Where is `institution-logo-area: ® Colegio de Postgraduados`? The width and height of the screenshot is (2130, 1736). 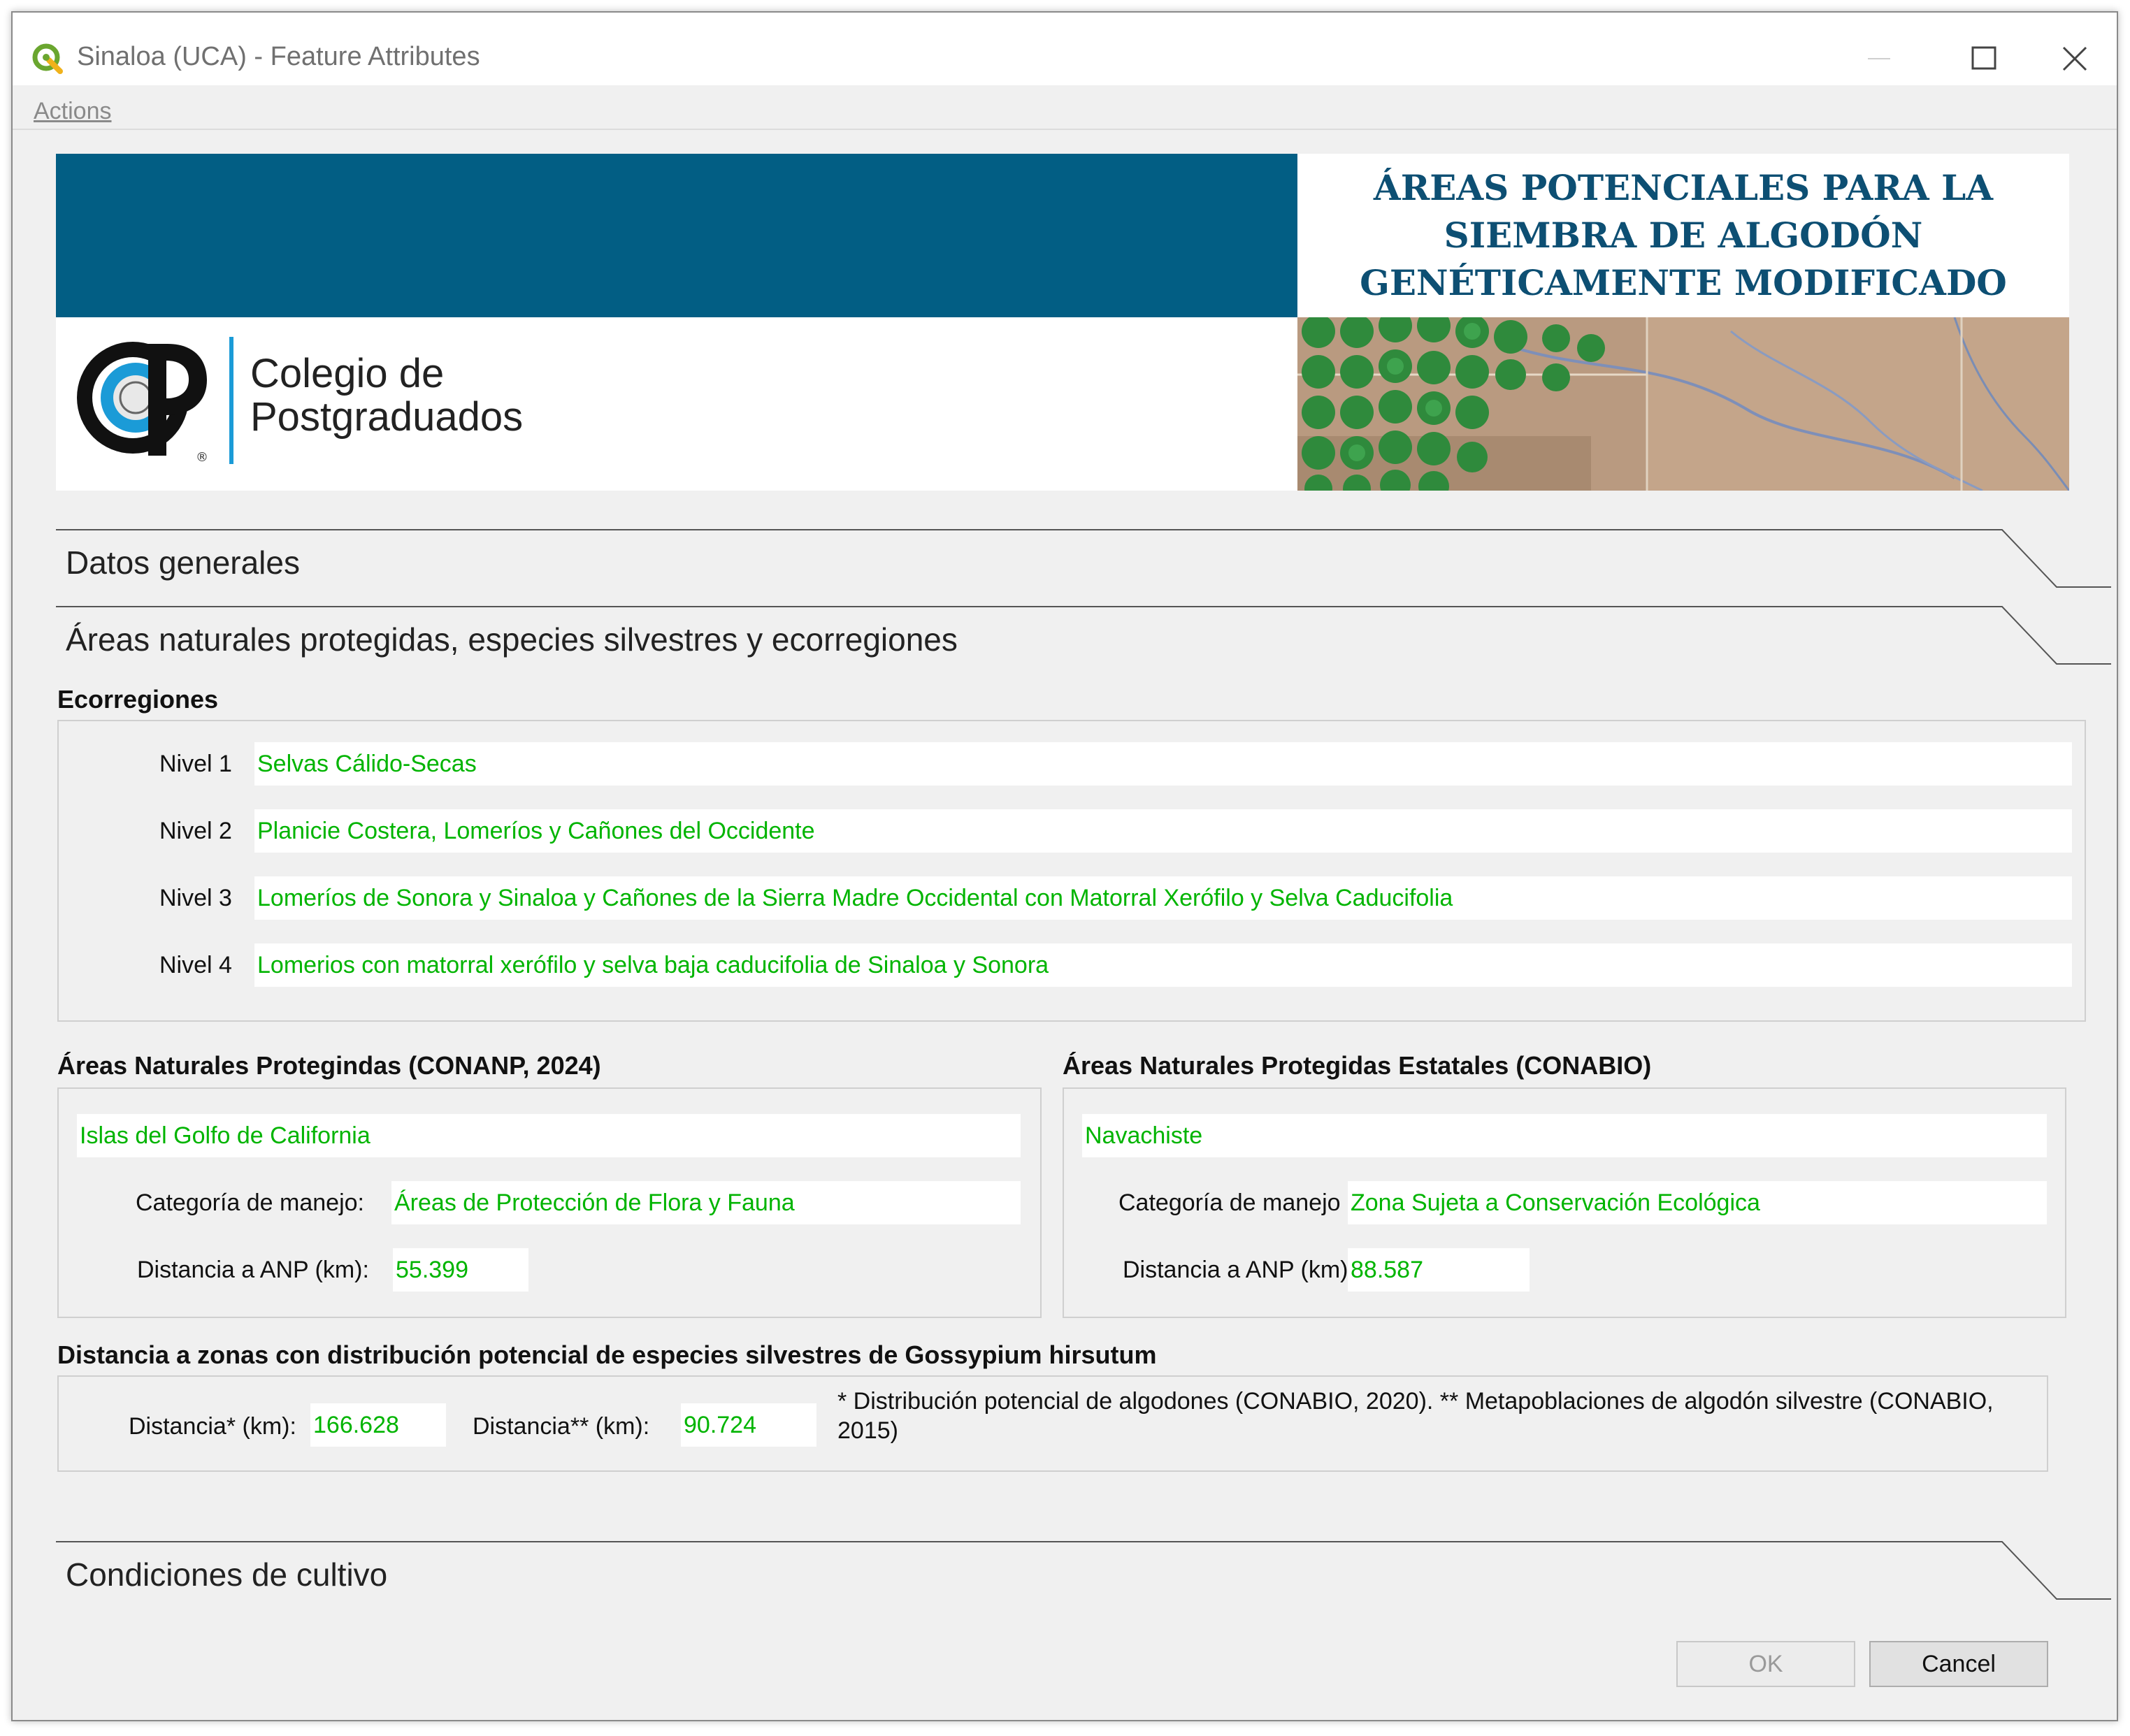
institution-logo-area: ® Colegio de Postgraduados is located at coordinates (676, 404).